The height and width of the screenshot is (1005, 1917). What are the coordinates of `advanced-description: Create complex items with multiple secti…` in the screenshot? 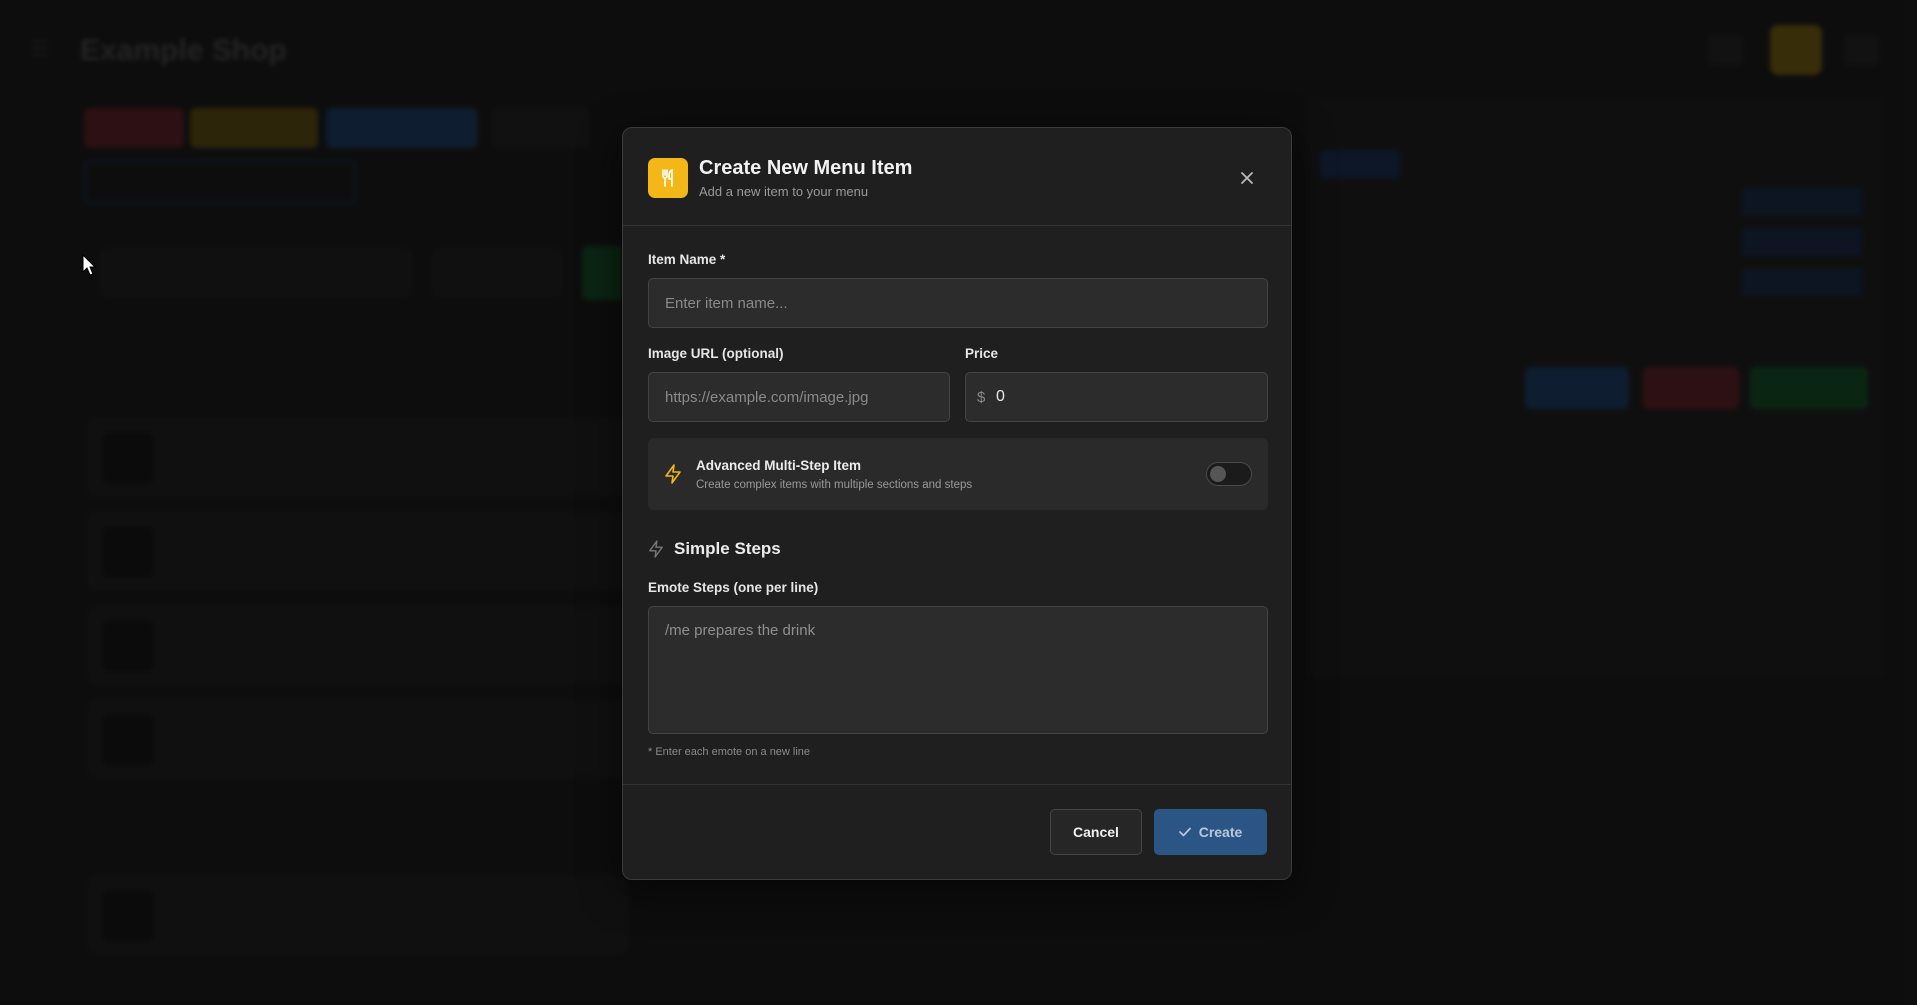 It's located at (834, 485).